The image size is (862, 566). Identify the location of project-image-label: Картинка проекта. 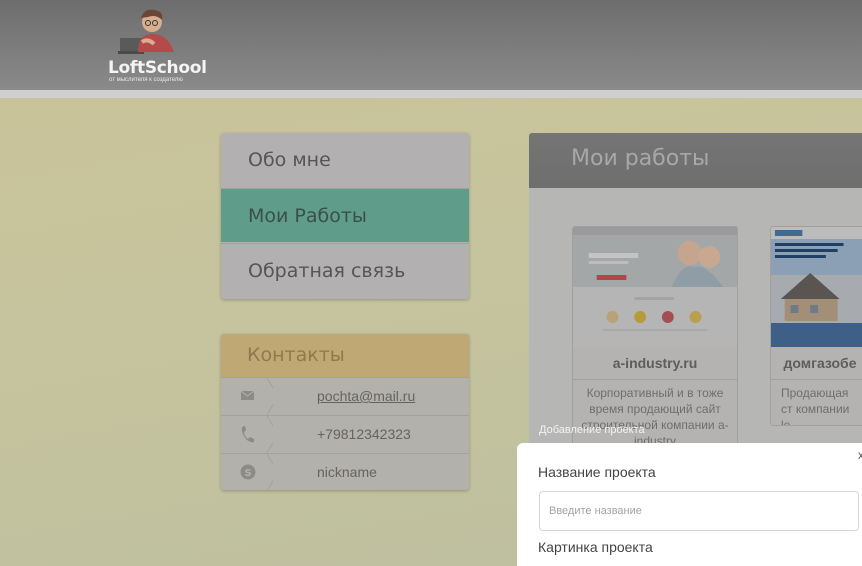
(595, 547).